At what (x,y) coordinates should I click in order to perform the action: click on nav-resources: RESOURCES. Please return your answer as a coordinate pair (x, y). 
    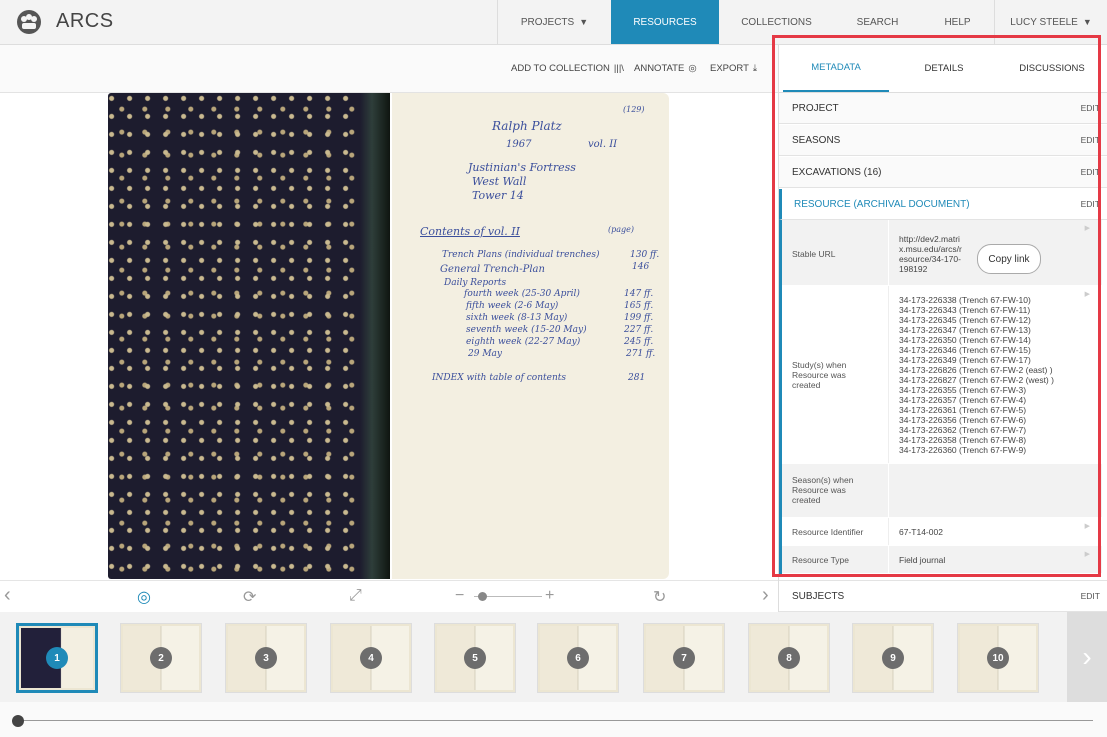
    Looking at the image, I should click on (665, 22).